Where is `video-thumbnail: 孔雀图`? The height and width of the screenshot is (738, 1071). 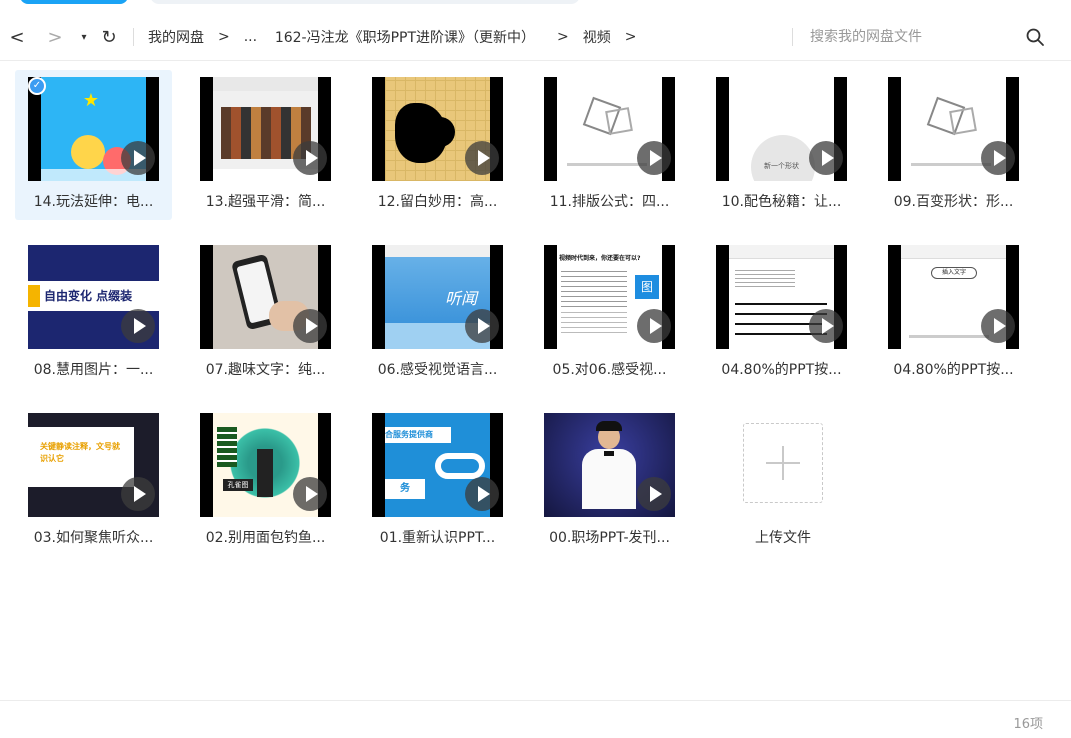
video-thumbnail: 孔雀图 is located at coordinates (265, 465).